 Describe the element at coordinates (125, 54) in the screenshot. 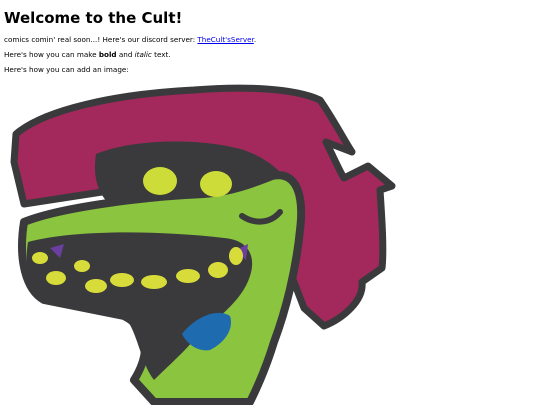

I see `formatting-middle-text: and` at that location.